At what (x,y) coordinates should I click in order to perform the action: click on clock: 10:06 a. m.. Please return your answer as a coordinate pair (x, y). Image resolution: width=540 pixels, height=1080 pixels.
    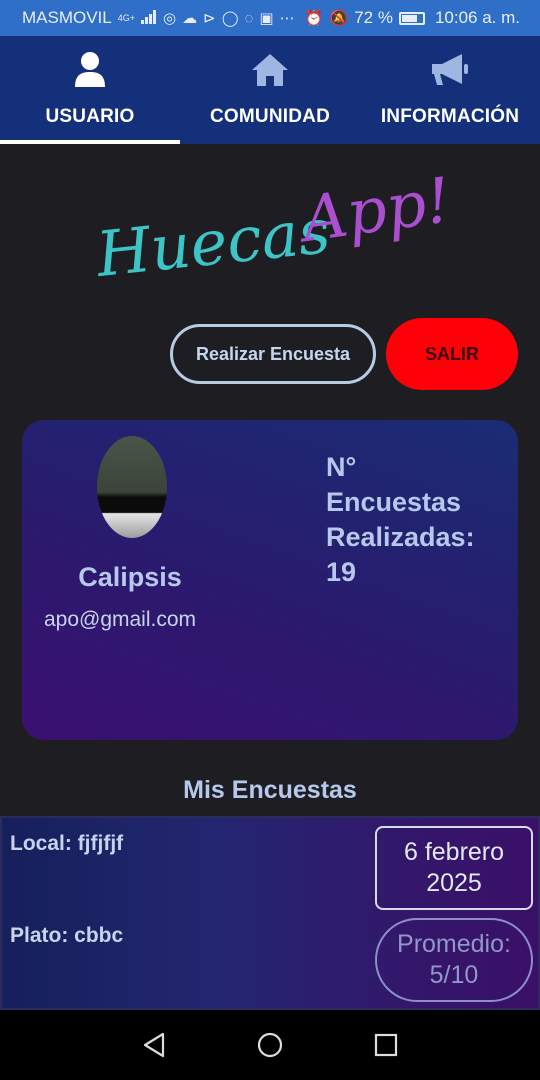
    Looking at the image, I should click on (477, 17).